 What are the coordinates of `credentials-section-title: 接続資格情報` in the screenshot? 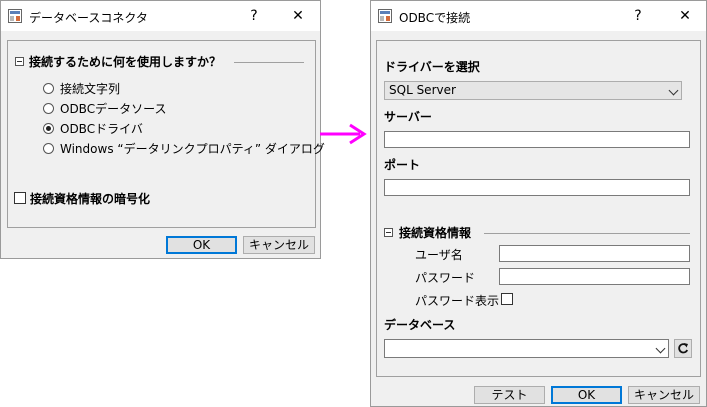 It's located at (435, 233).